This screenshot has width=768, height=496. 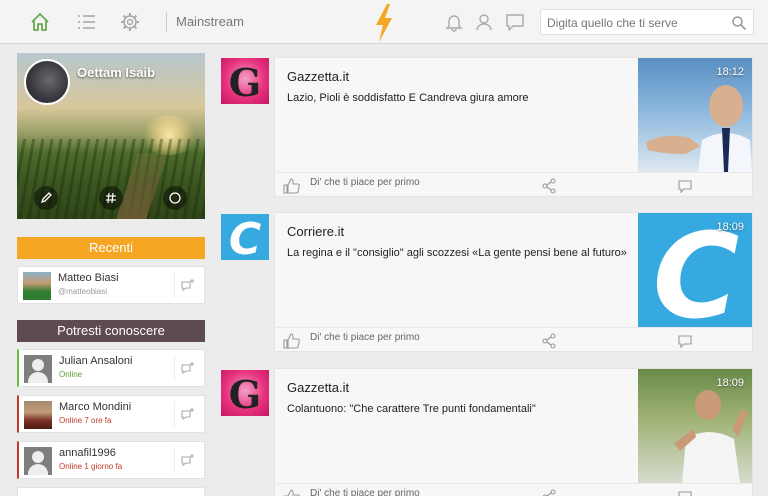 What do you see at coordinates (46, 198) in the screenshot?
I see `pencil-icon` at bounding box center [46, 198].